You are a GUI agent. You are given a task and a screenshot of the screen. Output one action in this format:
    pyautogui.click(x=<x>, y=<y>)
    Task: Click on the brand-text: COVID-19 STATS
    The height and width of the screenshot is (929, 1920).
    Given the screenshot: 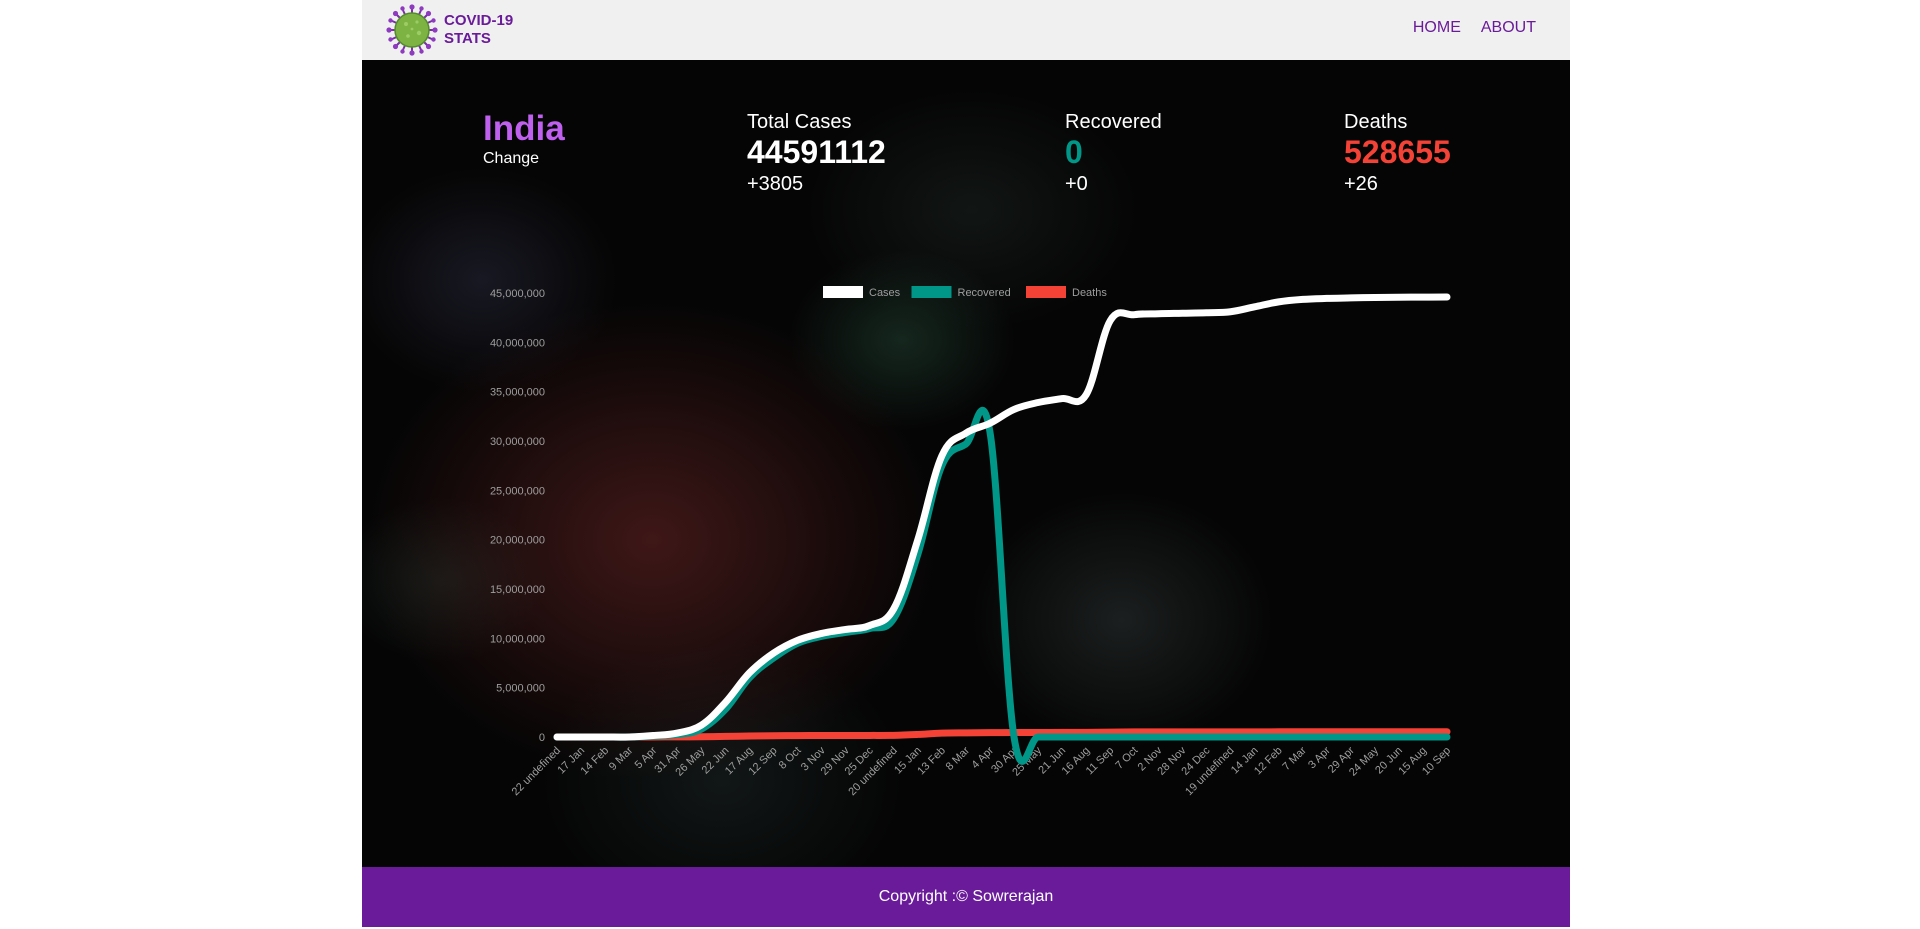 What is the action you would take?
    pyautogui.click(x=478, y=30)
    